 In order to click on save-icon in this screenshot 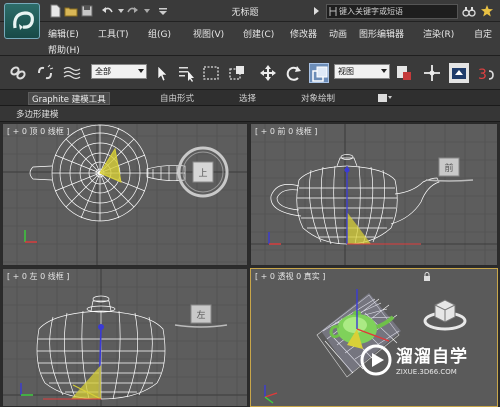, I will do `click(87, 11)`.